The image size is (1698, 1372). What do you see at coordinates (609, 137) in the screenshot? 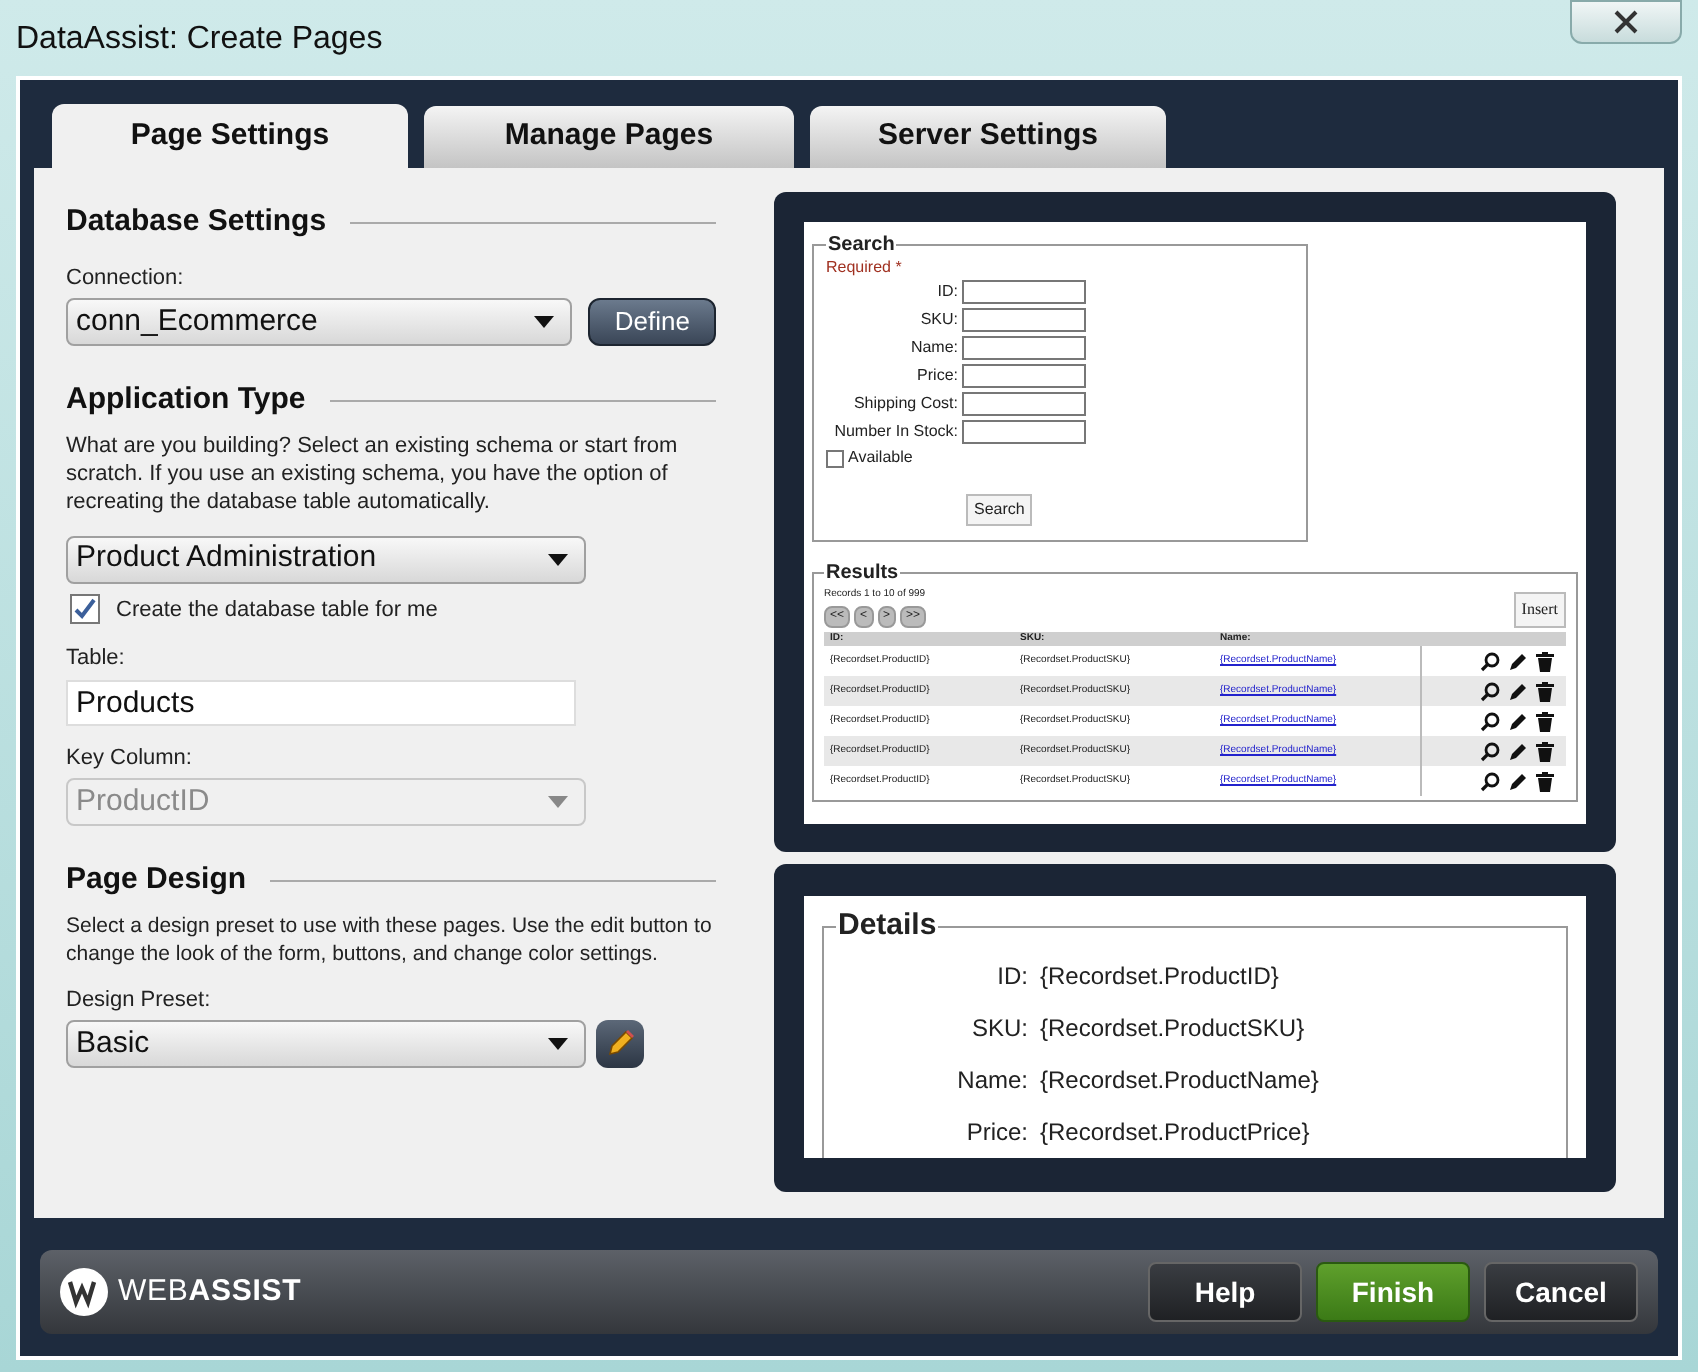
I see `tab: Manage Pages` at bounding box center [609, 137].